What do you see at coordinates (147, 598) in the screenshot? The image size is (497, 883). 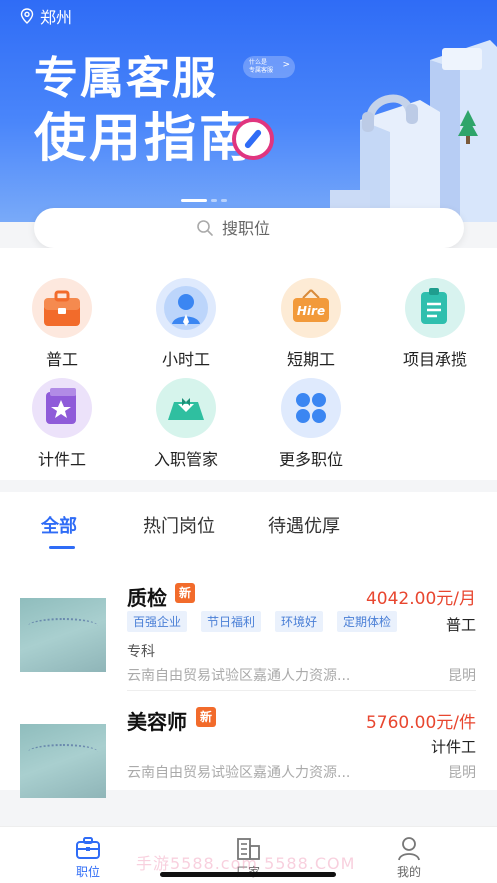 I see `job-title: 质检` at bounding box center [147, 598].